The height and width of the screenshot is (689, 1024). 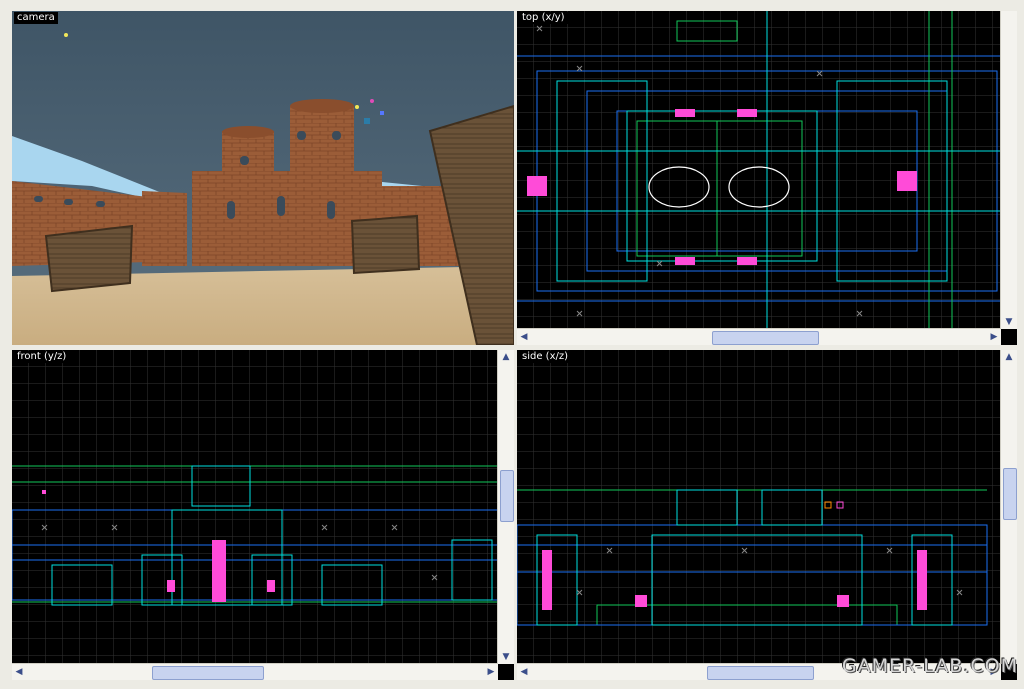 What do you see at coordinates (760, 673) in the screenshot?
I see `side-viewport-hscroll-thumb` at bounding box center [760, 673].